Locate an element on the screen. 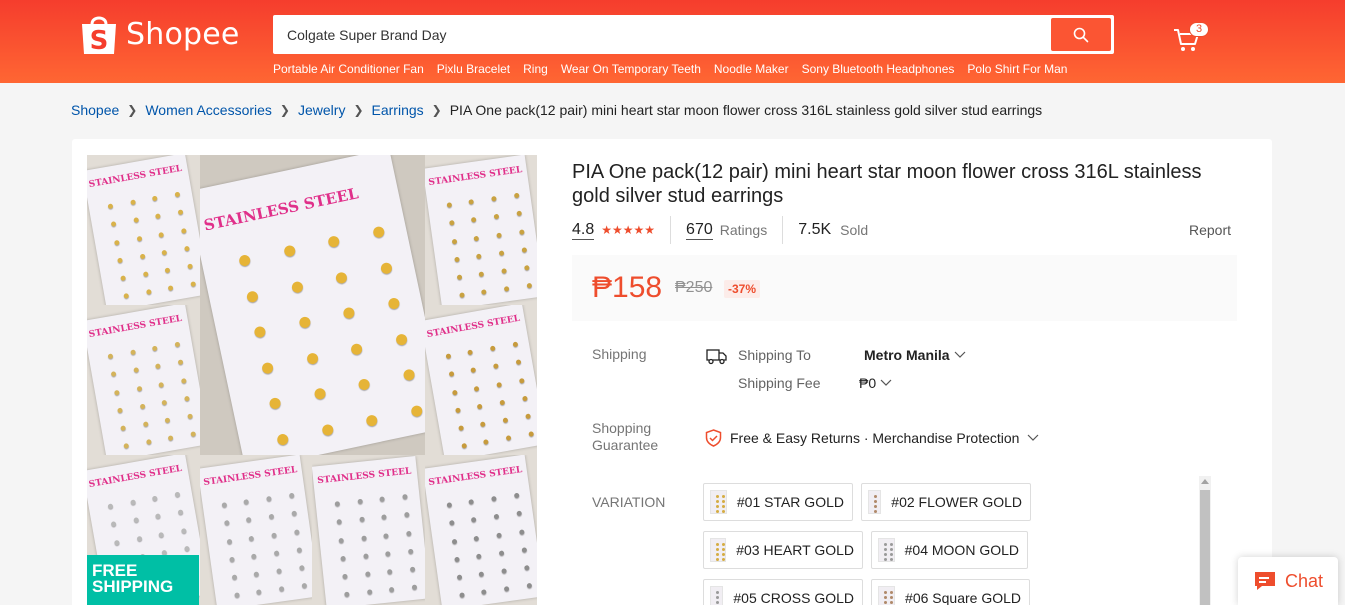 The image size is (1345, 605). variation-option-heart-gold: #03 HEART GOLD is located at coordinates (783, 550).